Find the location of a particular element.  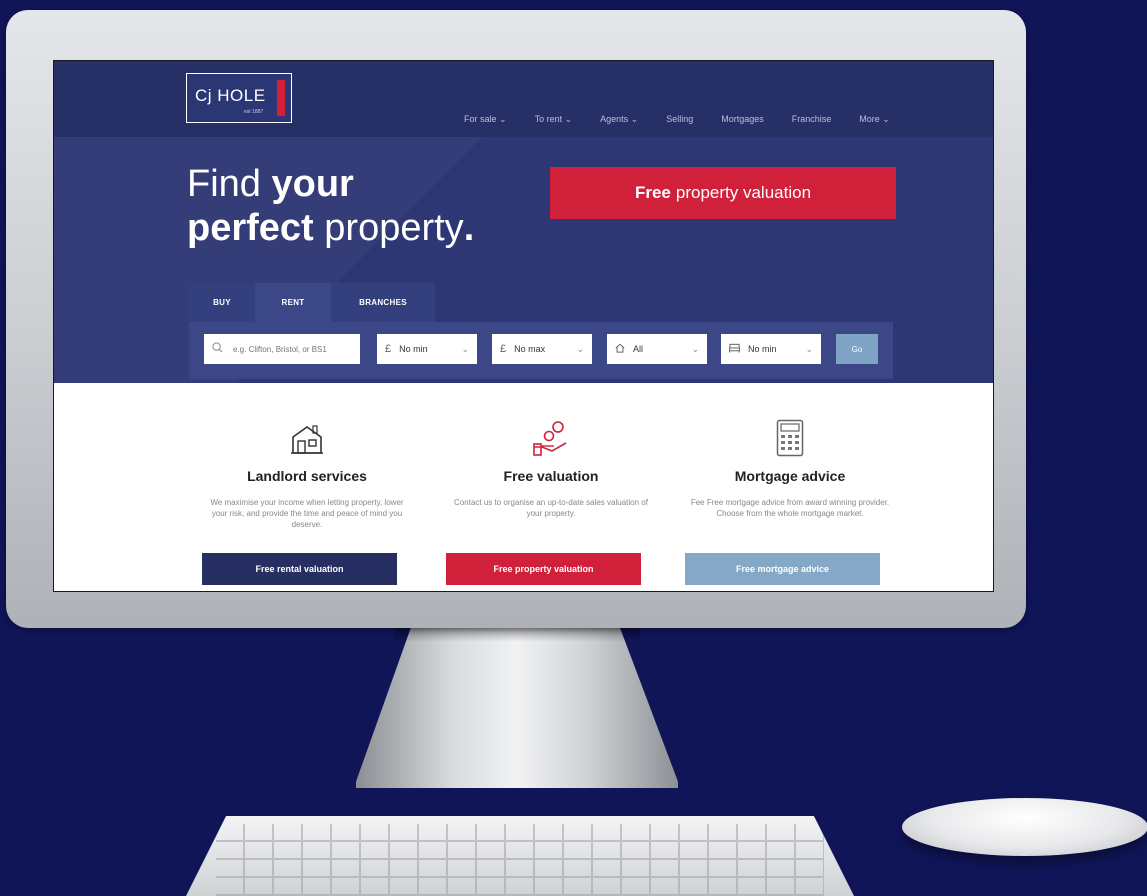

cta-rest: property valuation is located at coordinates (743, 192).